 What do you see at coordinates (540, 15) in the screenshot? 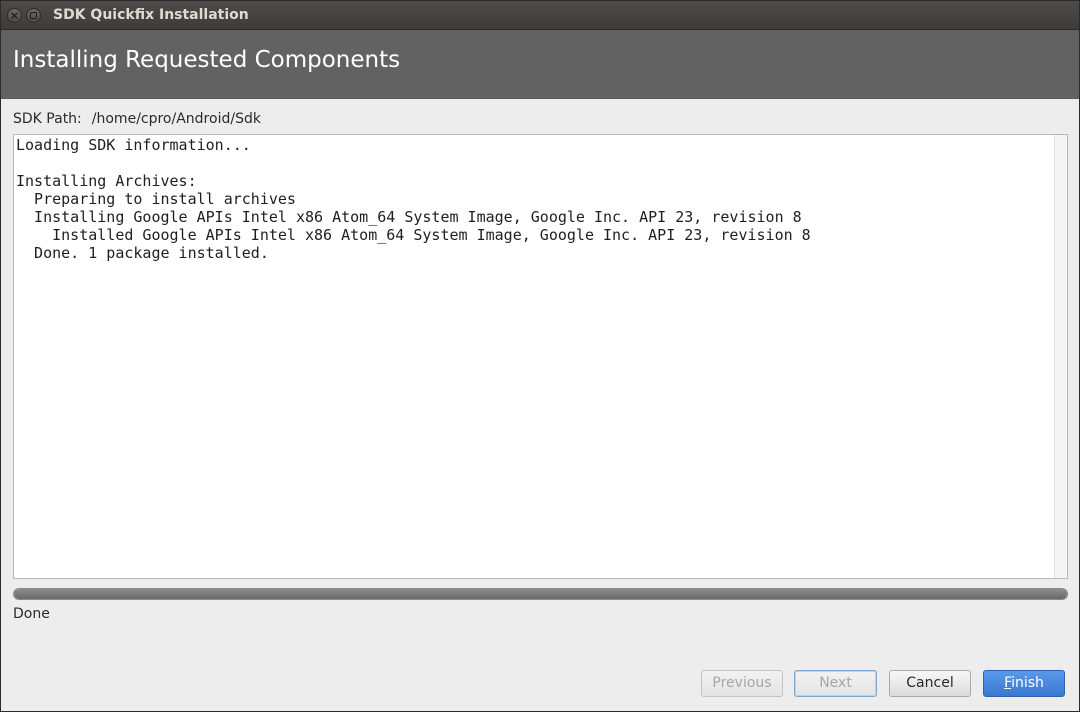
I see `title-bar: × SDK Quickfix Installation` at bounding box center [540, 15].